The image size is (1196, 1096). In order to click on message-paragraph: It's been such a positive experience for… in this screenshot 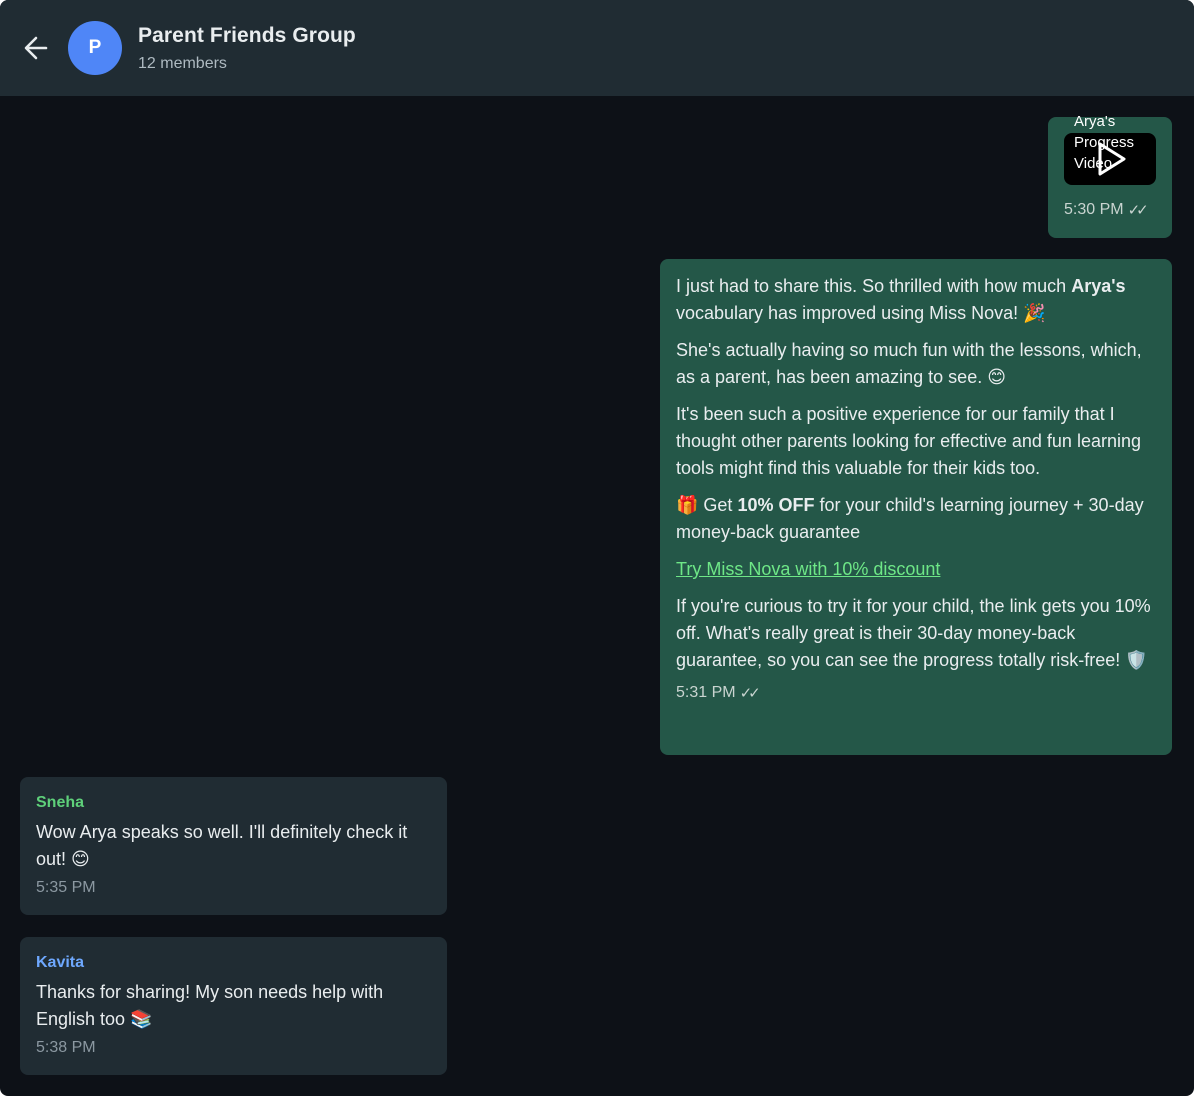, I will do `click(908, 441)`.